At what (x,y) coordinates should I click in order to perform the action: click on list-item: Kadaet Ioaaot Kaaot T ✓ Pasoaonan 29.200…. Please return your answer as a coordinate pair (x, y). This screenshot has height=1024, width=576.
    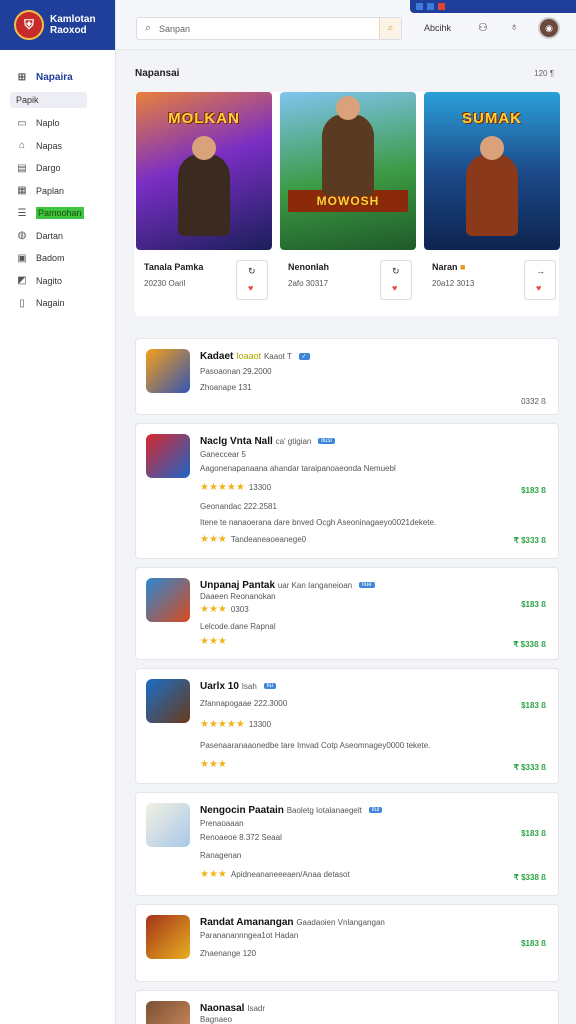
    Looking at the image, I should click on (347, 376).